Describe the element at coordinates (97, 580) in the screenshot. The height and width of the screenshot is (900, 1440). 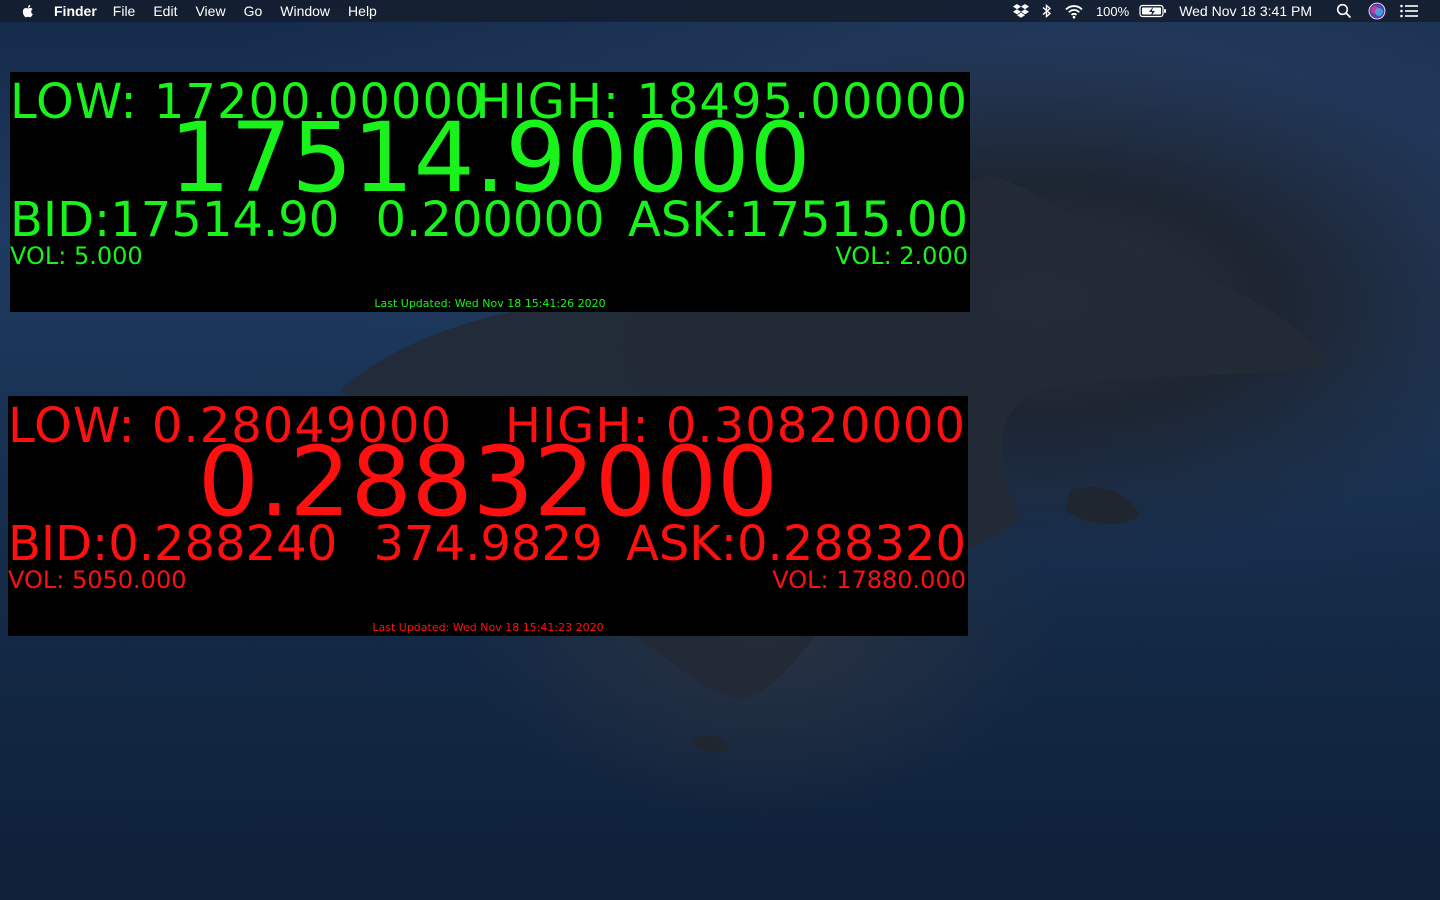
I see `bid-volume: VOL: 5050.000` at that location.